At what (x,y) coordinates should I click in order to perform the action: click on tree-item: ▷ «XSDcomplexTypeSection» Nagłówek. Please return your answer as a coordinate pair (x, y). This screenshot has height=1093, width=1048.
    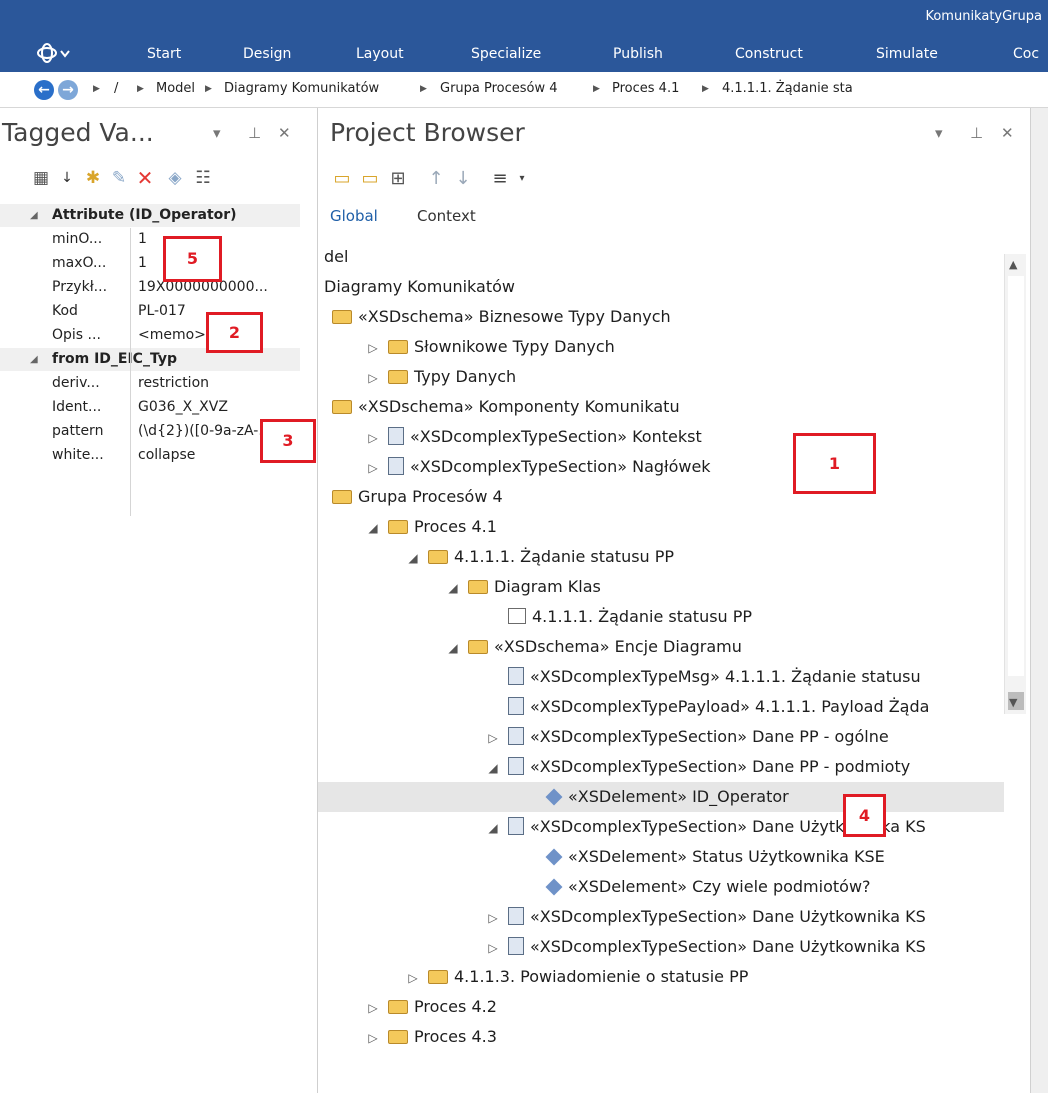
    Looking at the image, I should click on (514, 467).